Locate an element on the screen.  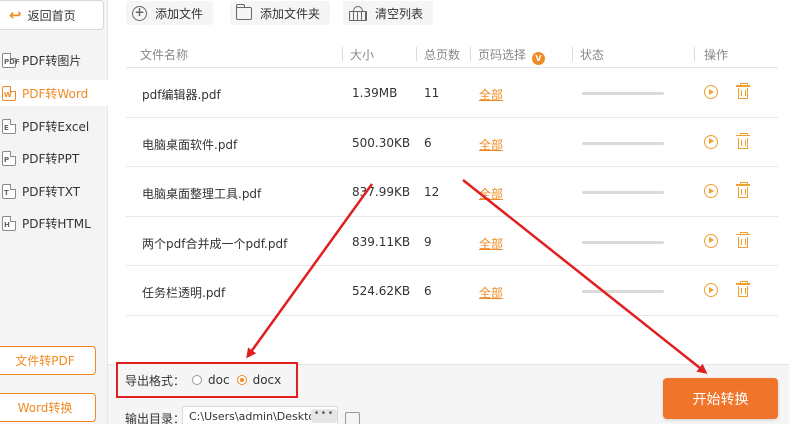
sidebar-item-label: PDF转PPT is located at coordinates (51, 158).